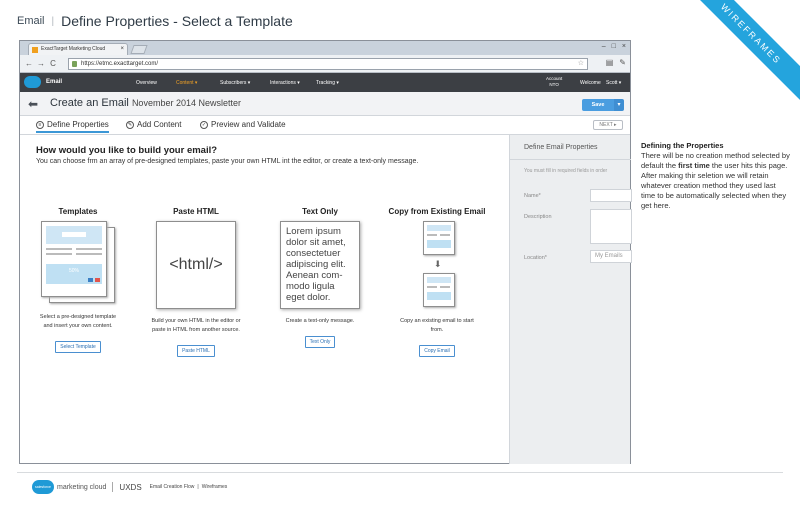  I want to click on user-menu: Scott ▾, so click(613, 83).